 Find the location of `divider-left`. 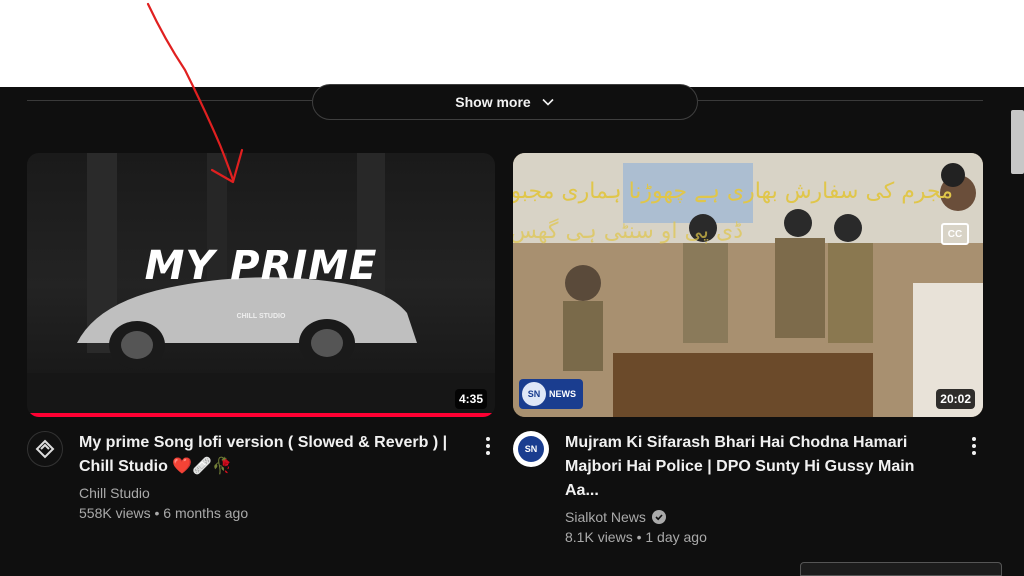

divider-left is located at coordinates (169, 100).